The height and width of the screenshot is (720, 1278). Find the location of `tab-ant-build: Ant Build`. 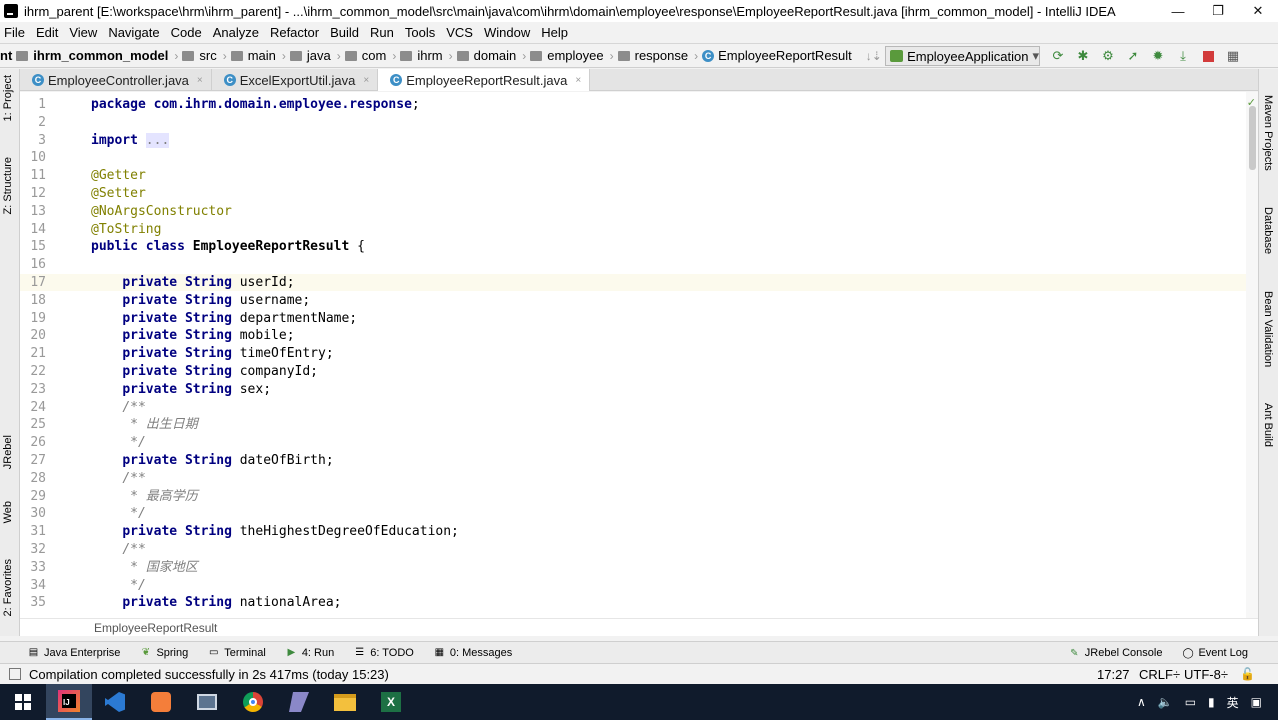

tab-ant-build: Ant Build is located at coordinates (1268, 425).